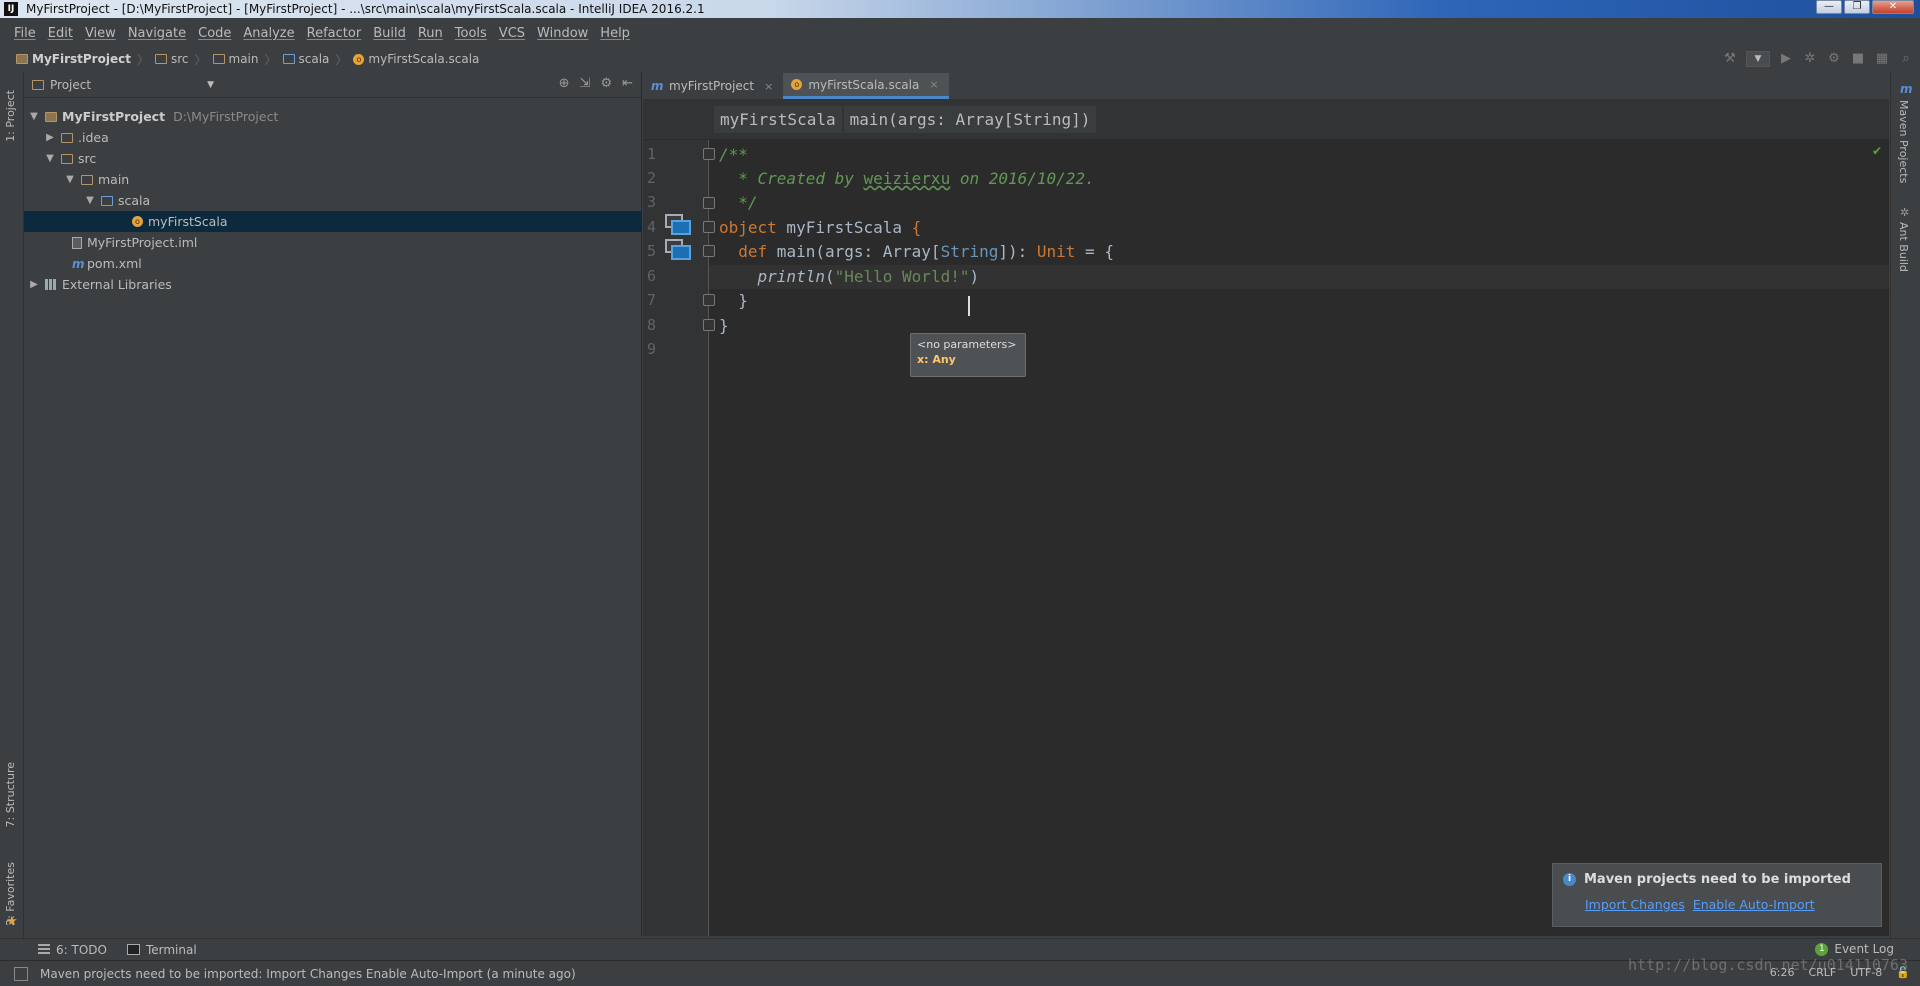 This screenshot has height=986, width=1920. I want to click on ant-build-tool-tab: Ant Build, so click(1903, 247).